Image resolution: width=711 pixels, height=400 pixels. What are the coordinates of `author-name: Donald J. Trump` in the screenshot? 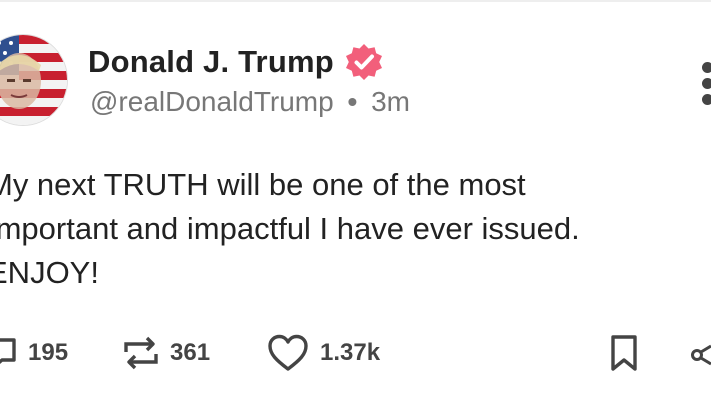 It's located at (211, 62).